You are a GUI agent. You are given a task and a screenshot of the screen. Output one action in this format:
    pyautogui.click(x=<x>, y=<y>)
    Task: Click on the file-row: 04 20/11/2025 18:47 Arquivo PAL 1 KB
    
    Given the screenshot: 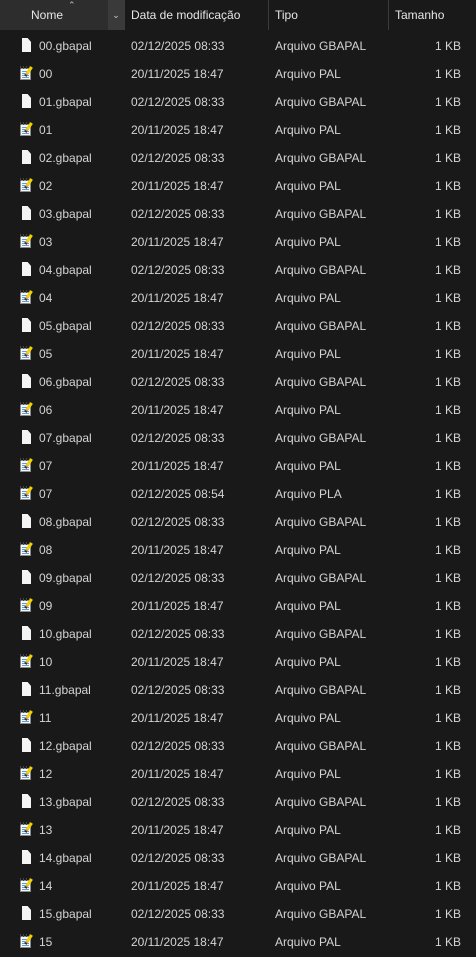 What is the action you would take?
    pyautogui.click(x=238, y=298)
    